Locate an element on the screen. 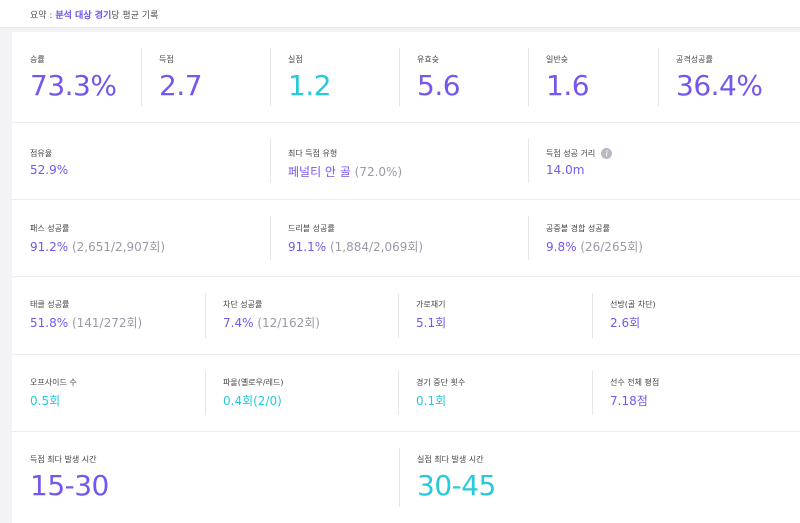  stat-label: 유효슛 is located at coordinates (428, 59).